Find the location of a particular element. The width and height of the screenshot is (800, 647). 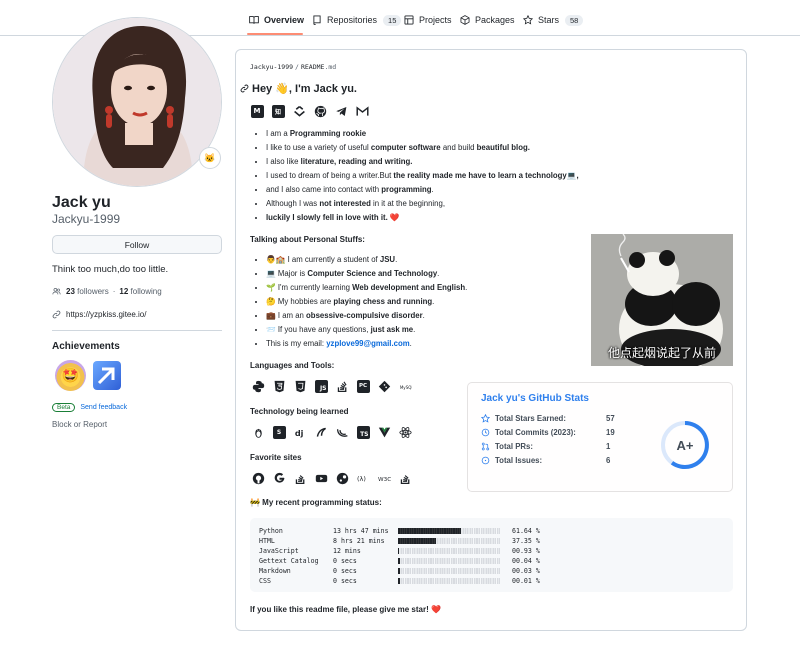

readme-path-user: Jackyu-1999 is located at coordinates (271, 67).